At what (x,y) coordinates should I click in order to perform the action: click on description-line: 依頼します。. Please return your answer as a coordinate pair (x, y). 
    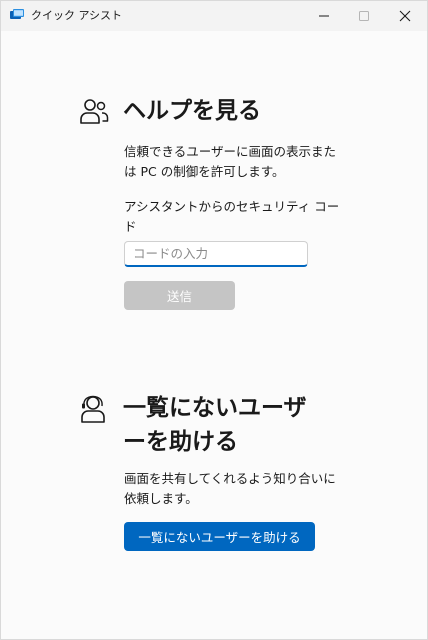
    Looking at the image, I should click on (161, 498).